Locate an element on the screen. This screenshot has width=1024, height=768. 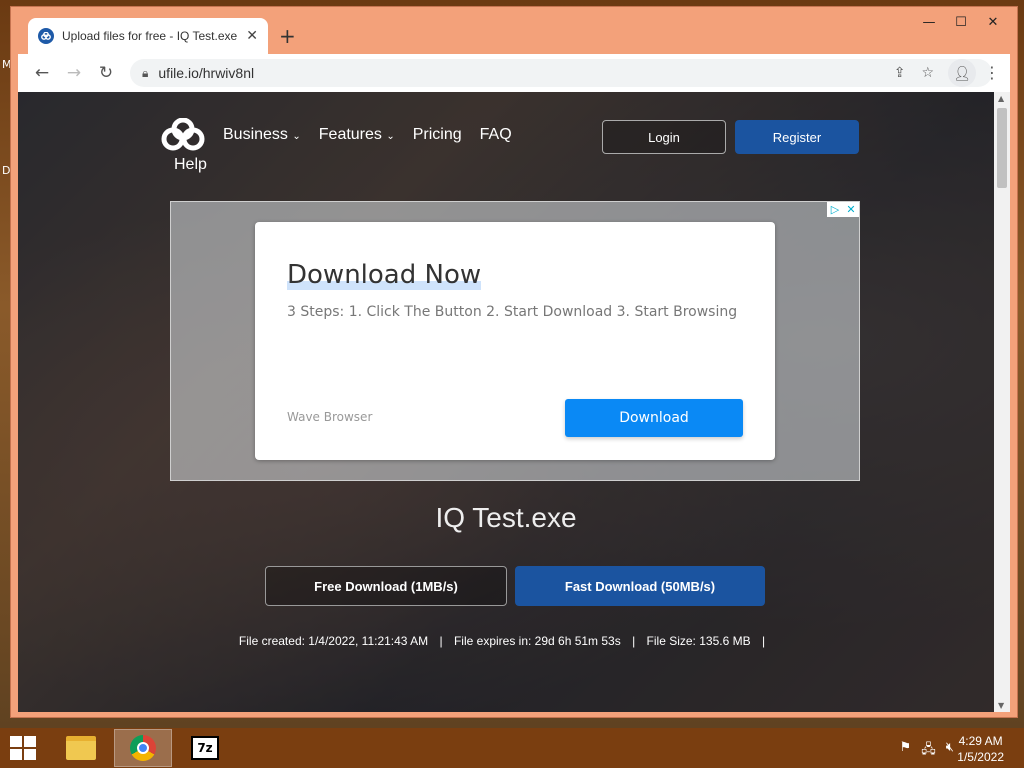
taskbar-chrome is located at coordinates (143, 748).